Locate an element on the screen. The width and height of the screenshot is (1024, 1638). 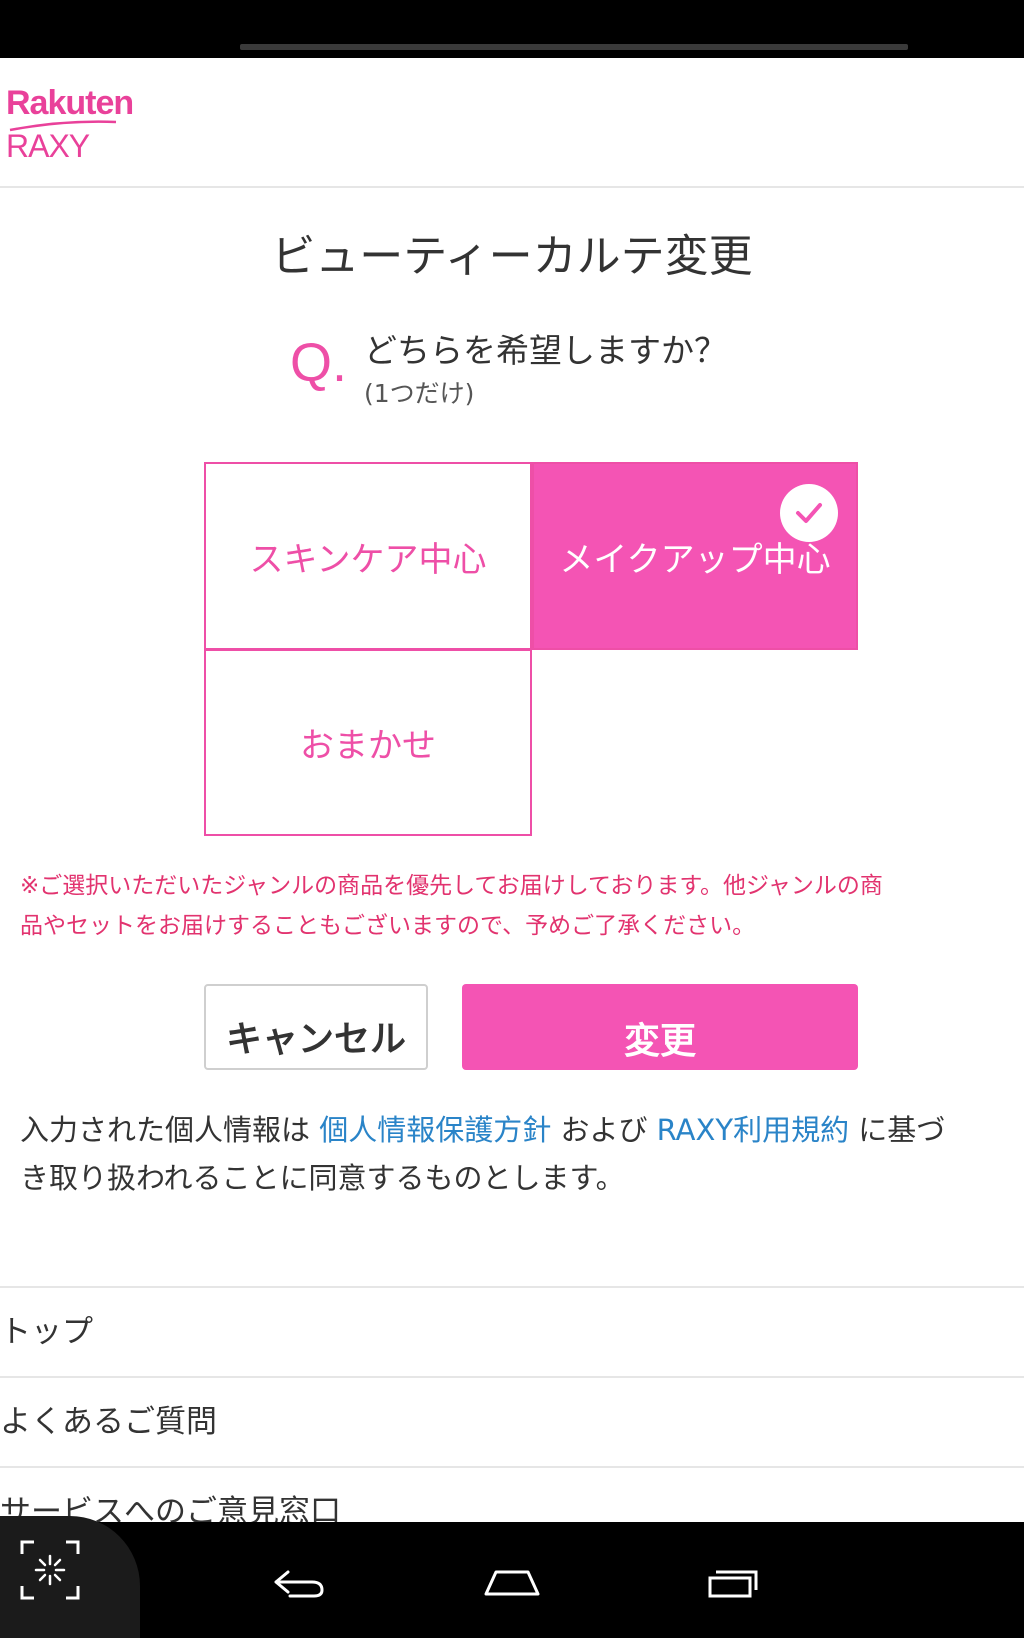
status-bar is located at coordinates (512, 29).